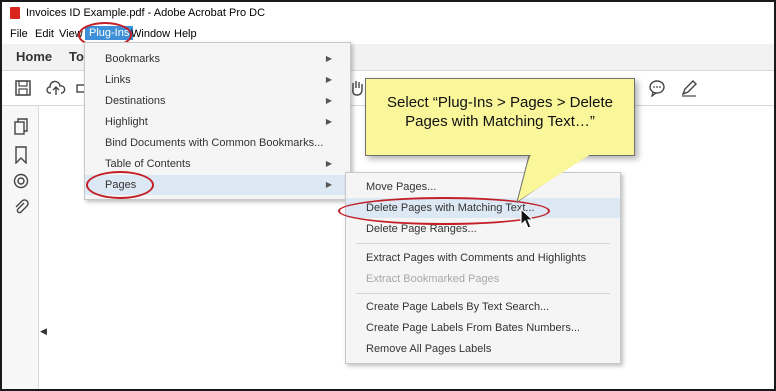 This screenshot has width=776, height=391. I want to click on cursor-icon, so click(527, 218).